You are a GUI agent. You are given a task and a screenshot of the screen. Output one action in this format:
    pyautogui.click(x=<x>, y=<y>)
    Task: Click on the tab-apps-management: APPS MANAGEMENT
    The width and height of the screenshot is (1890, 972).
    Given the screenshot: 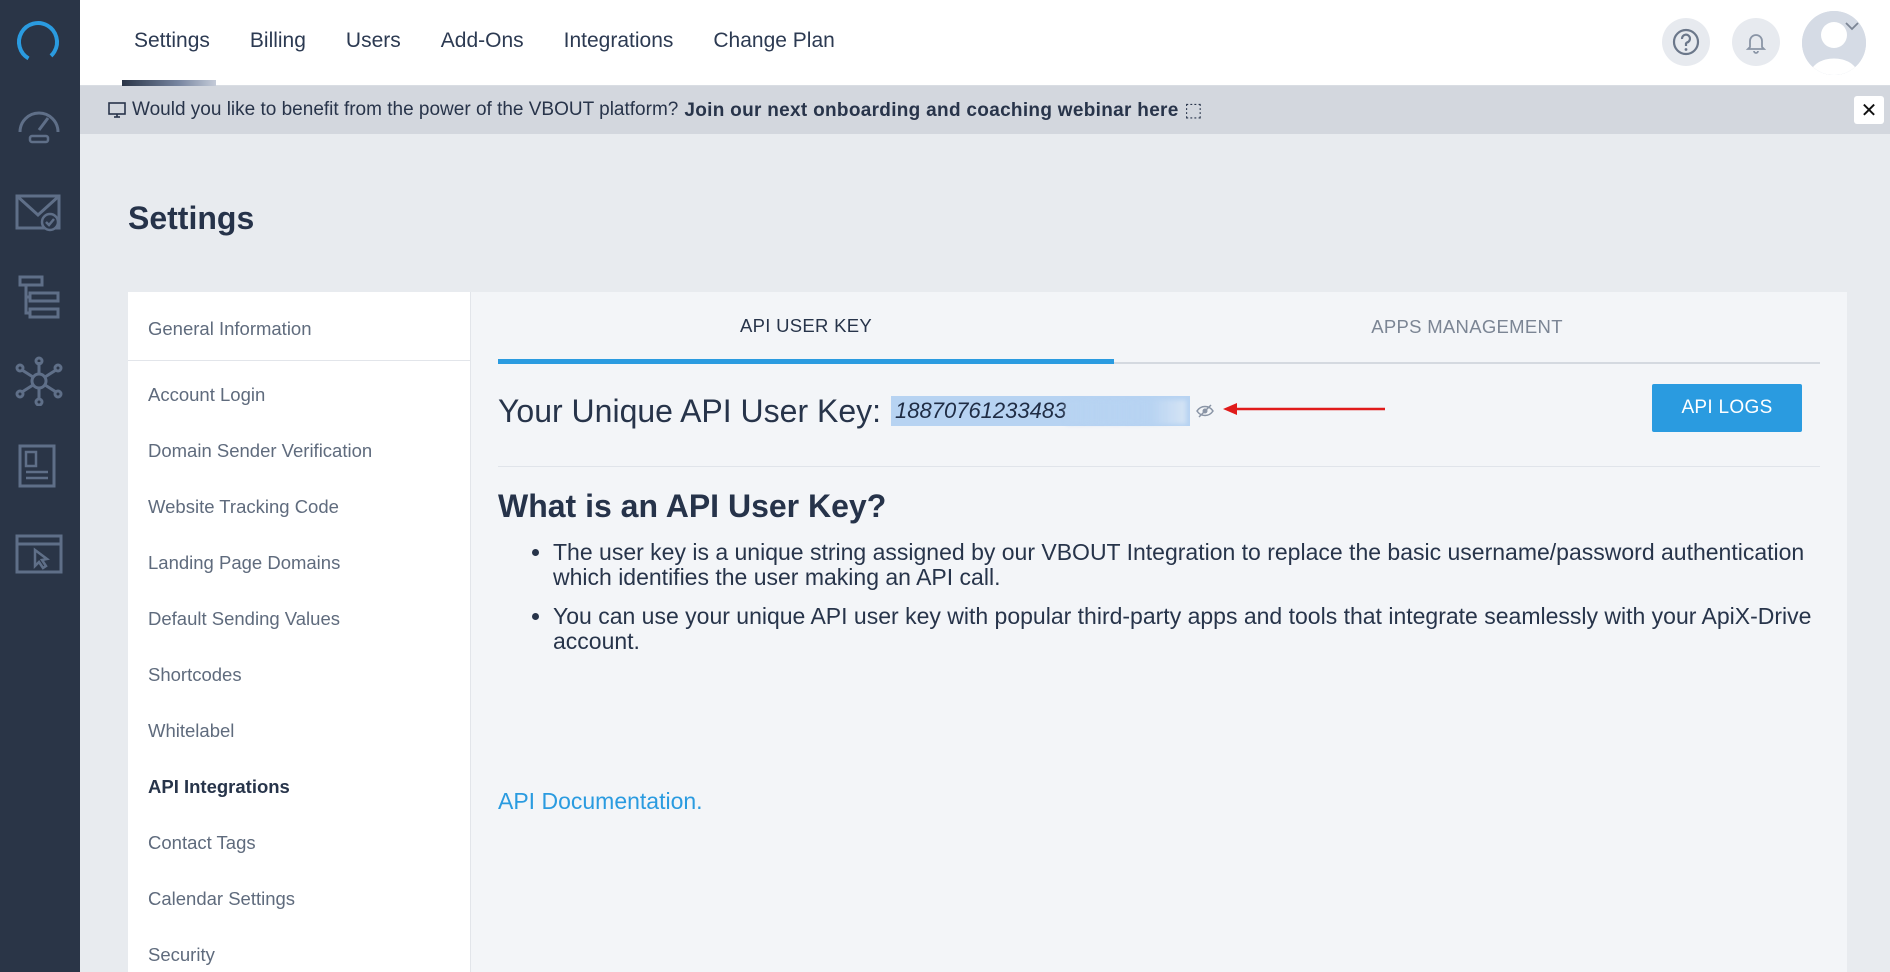 What is the action you would take?
    pyautogui.click(x=1467, y=328)
    